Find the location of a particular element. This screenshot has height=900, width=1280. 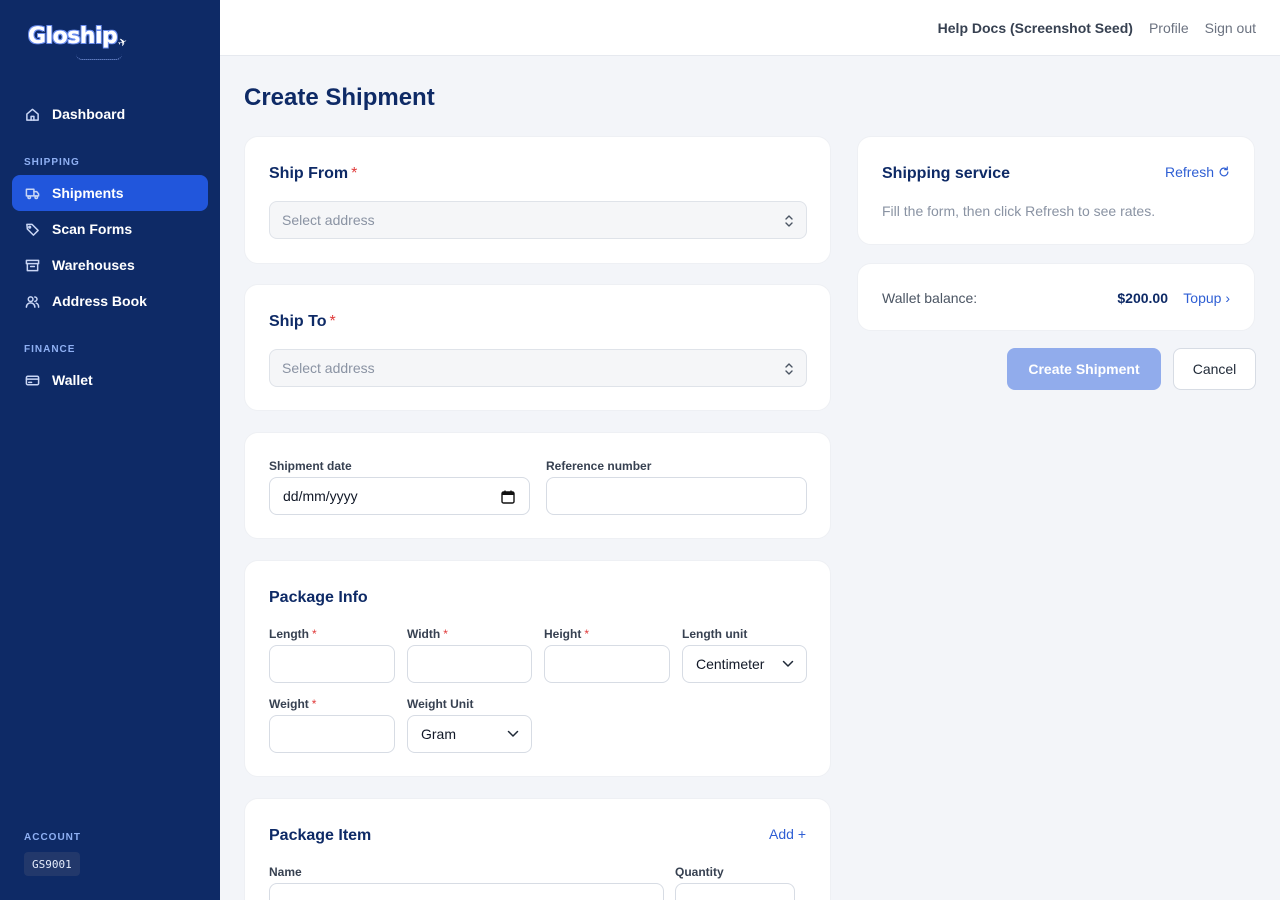

ship-to-label: Ship To is located at coordinates (298, 321).